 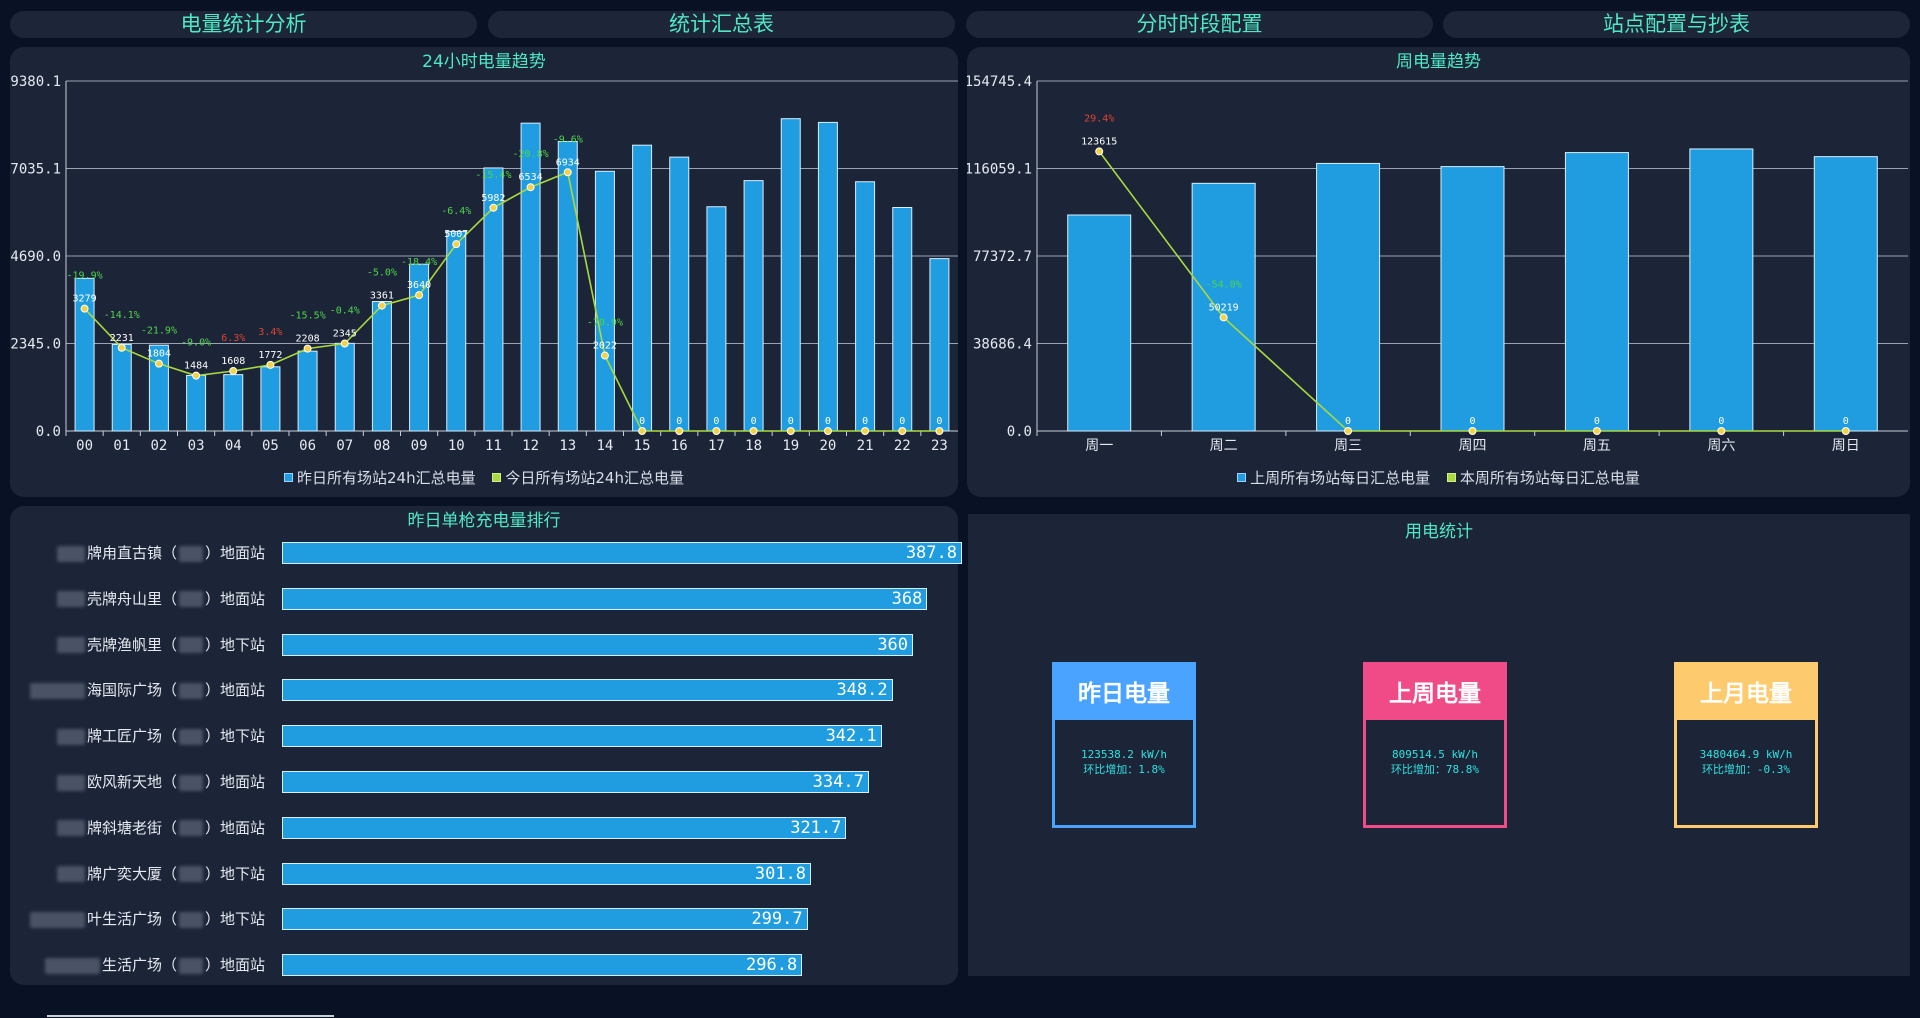 What do you see at coordinates (158, 445) in the screenshot?
I see `x-tick-label: 02` at bounding box center [158, 445].